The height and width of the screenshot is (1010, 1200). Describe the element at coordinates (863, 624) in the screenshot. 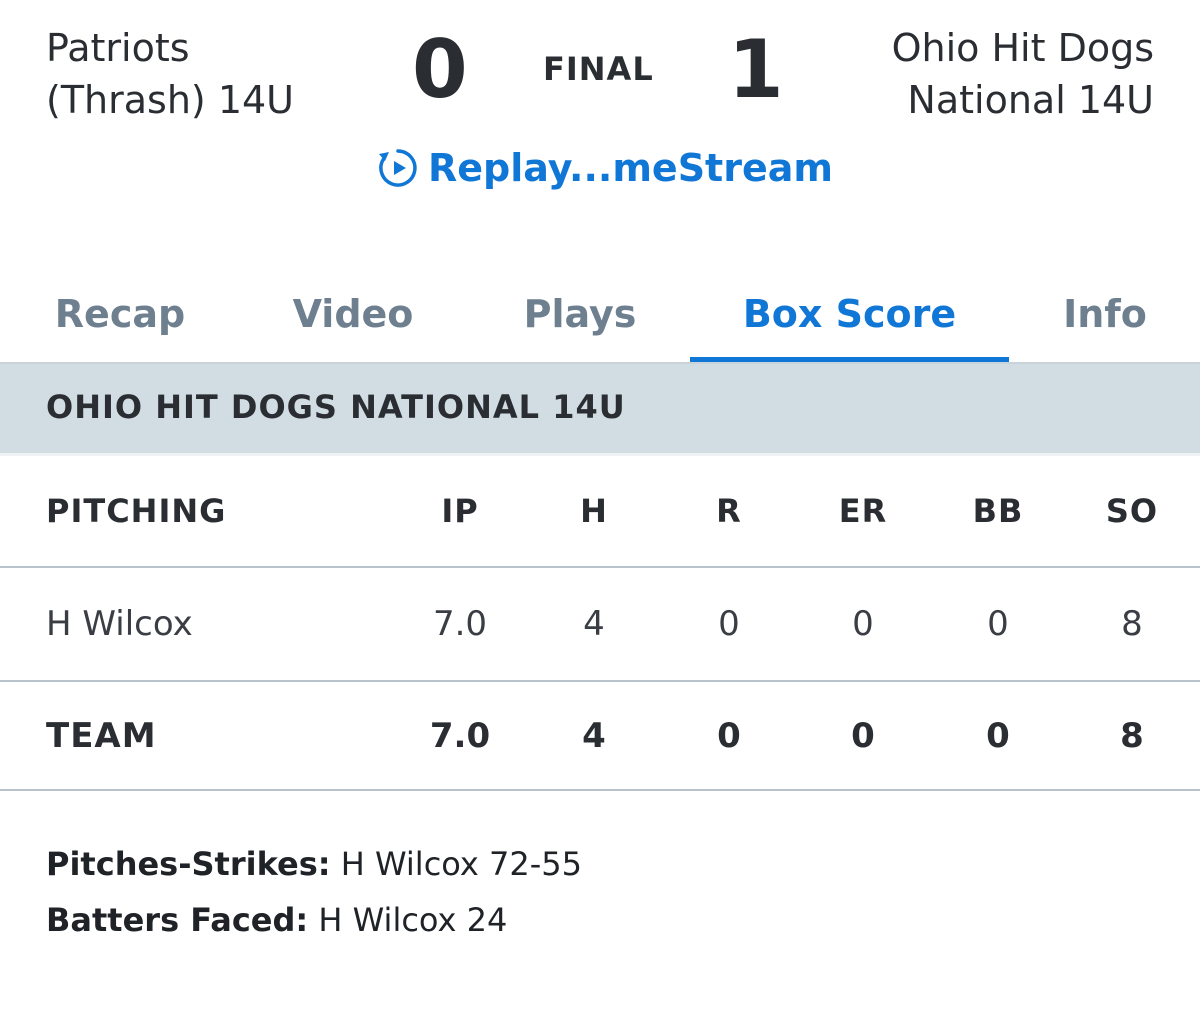

I see `cell-er: 0` at that location.